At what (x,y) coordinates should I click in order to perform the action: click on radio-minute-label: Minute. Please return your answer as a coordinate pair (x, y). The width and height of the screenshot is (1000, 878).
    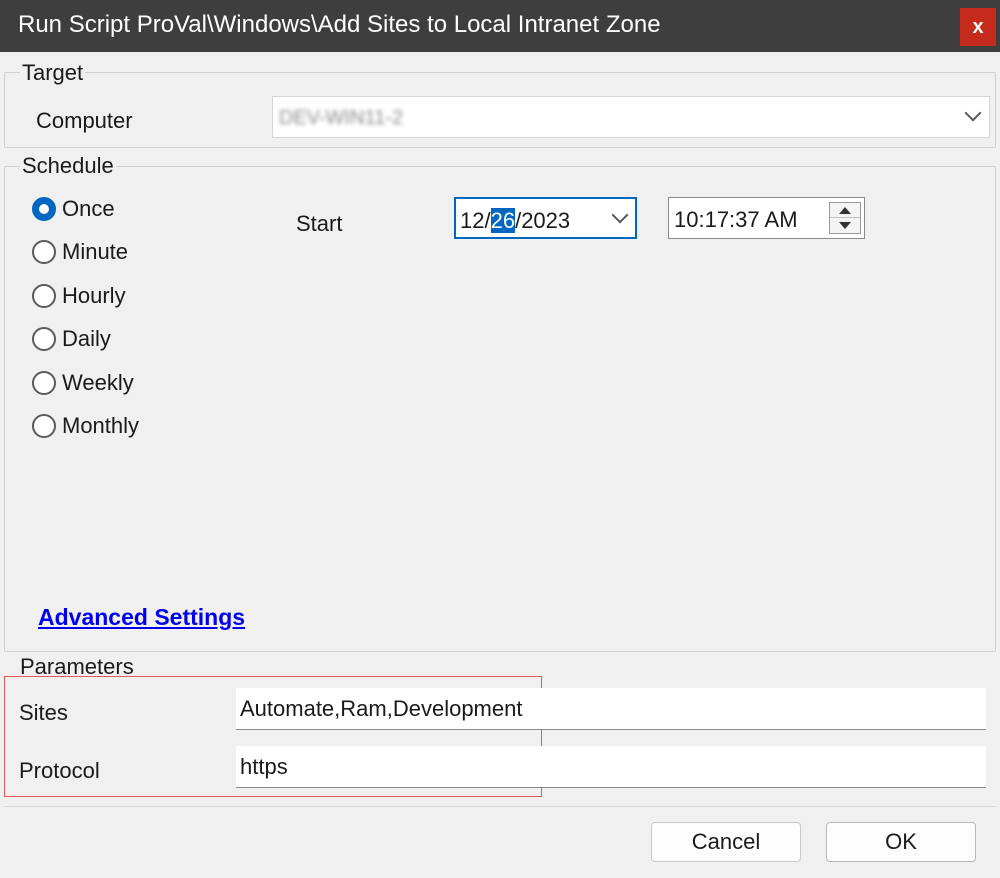
    Looking at the image, I should click on (95, 251).